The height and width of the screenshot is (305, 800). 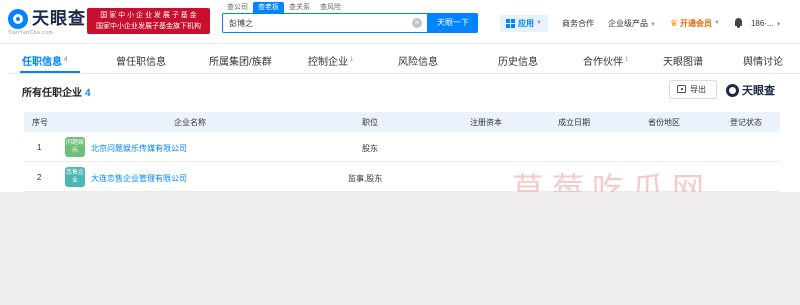 I want to click on tab-controlled-companies: 控制企业 1, so click(x=330, y=60).